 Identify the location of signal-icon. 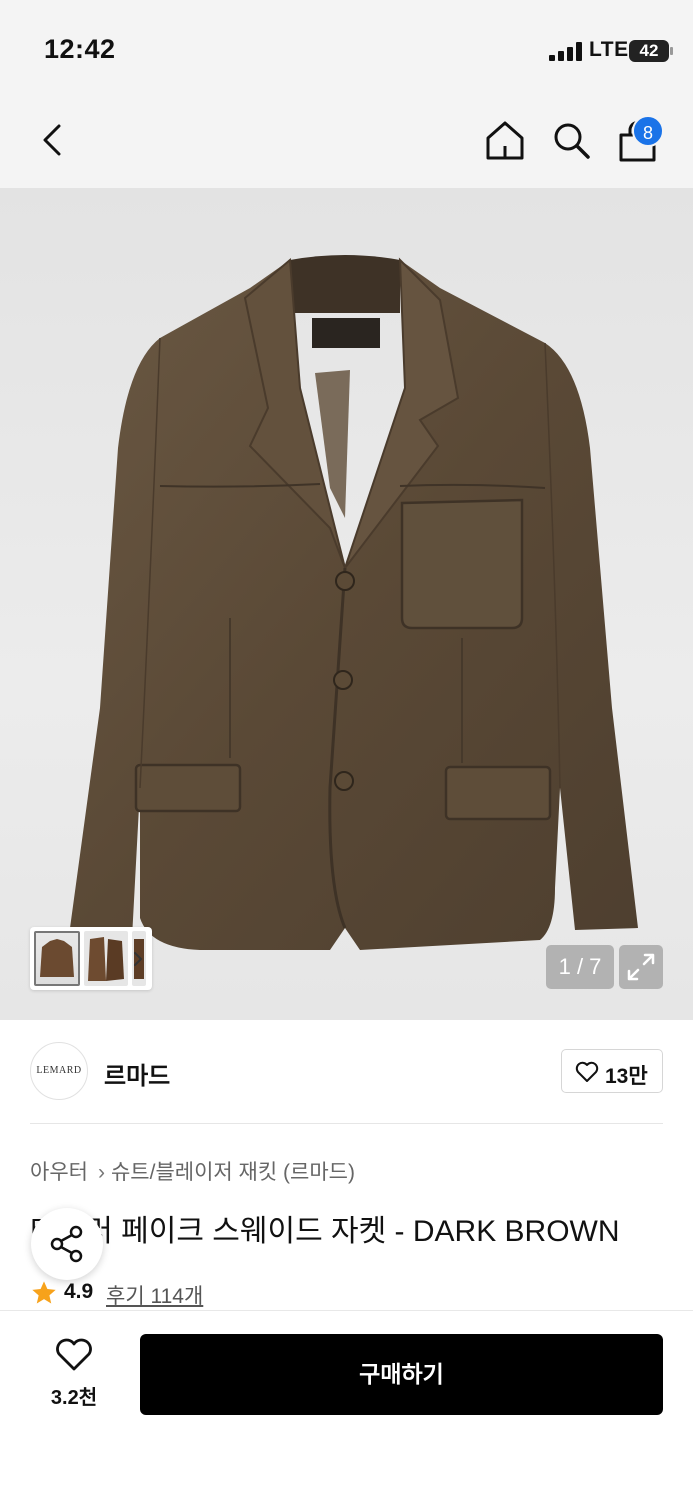
(566, 51).